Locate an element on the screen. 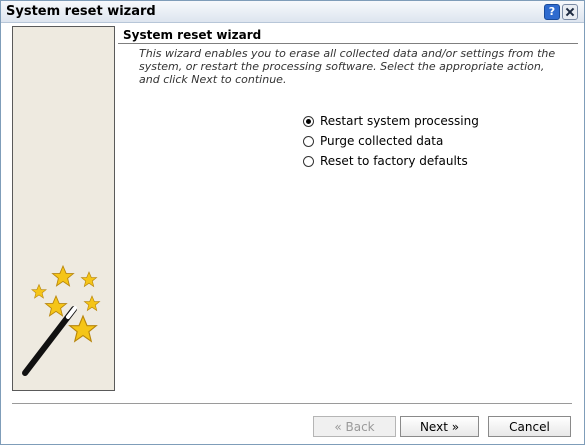 The image size is (585, 445). close-icon is located at coordinates (570, 12).